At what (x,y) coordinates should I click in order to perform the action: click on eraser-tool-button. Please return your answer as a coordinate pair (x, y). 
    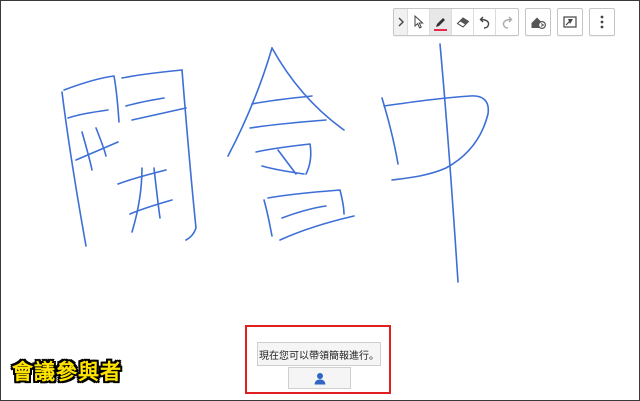
    Looking at the image, I should click on (463, 22).